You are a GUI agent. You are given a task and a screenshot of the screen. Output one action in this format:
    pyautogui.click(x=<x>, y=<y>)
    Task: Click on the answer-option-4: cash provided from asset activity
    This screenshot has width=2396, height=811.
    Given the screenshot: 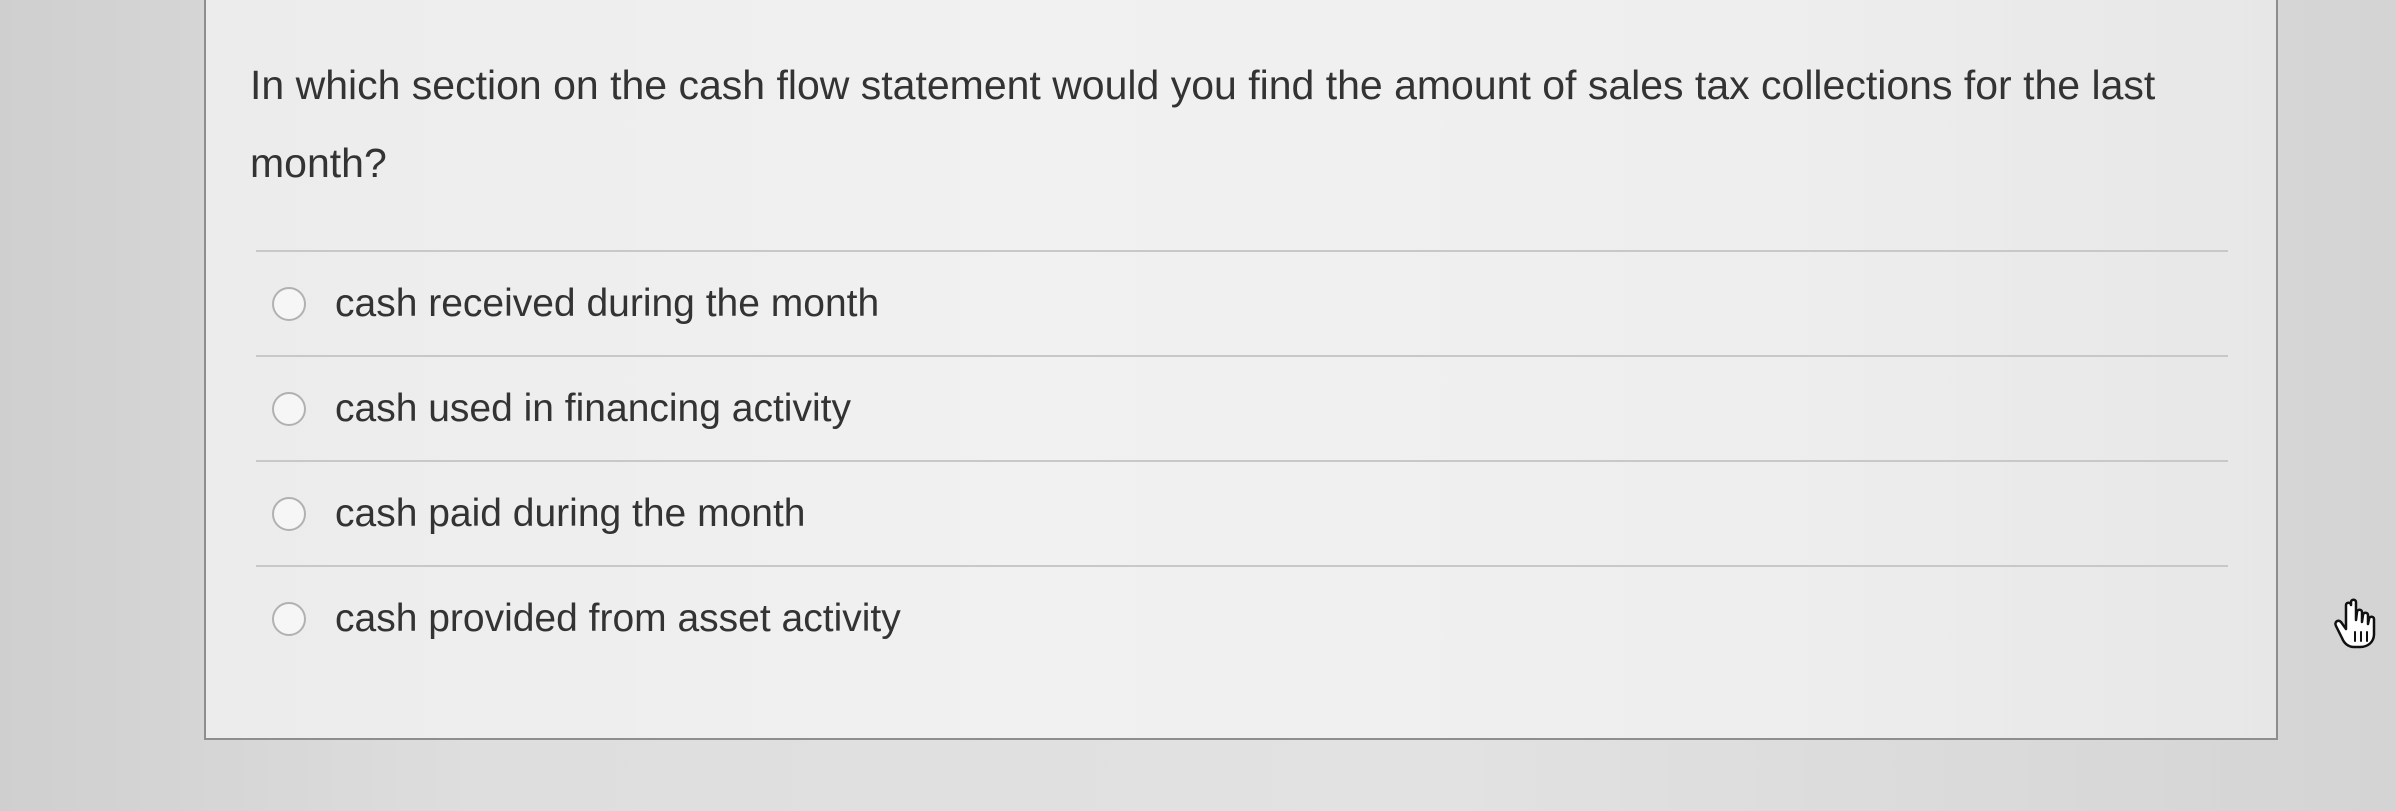 What is the action you would take?
    pyautogui.click(x=1242, y=618)
    